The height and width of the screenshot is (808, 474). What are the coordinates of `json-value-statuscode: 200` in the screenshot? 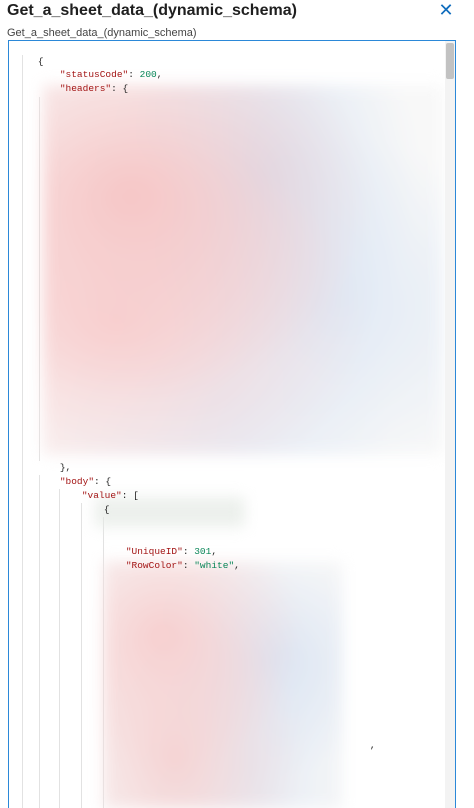 It's located at (148, 74).